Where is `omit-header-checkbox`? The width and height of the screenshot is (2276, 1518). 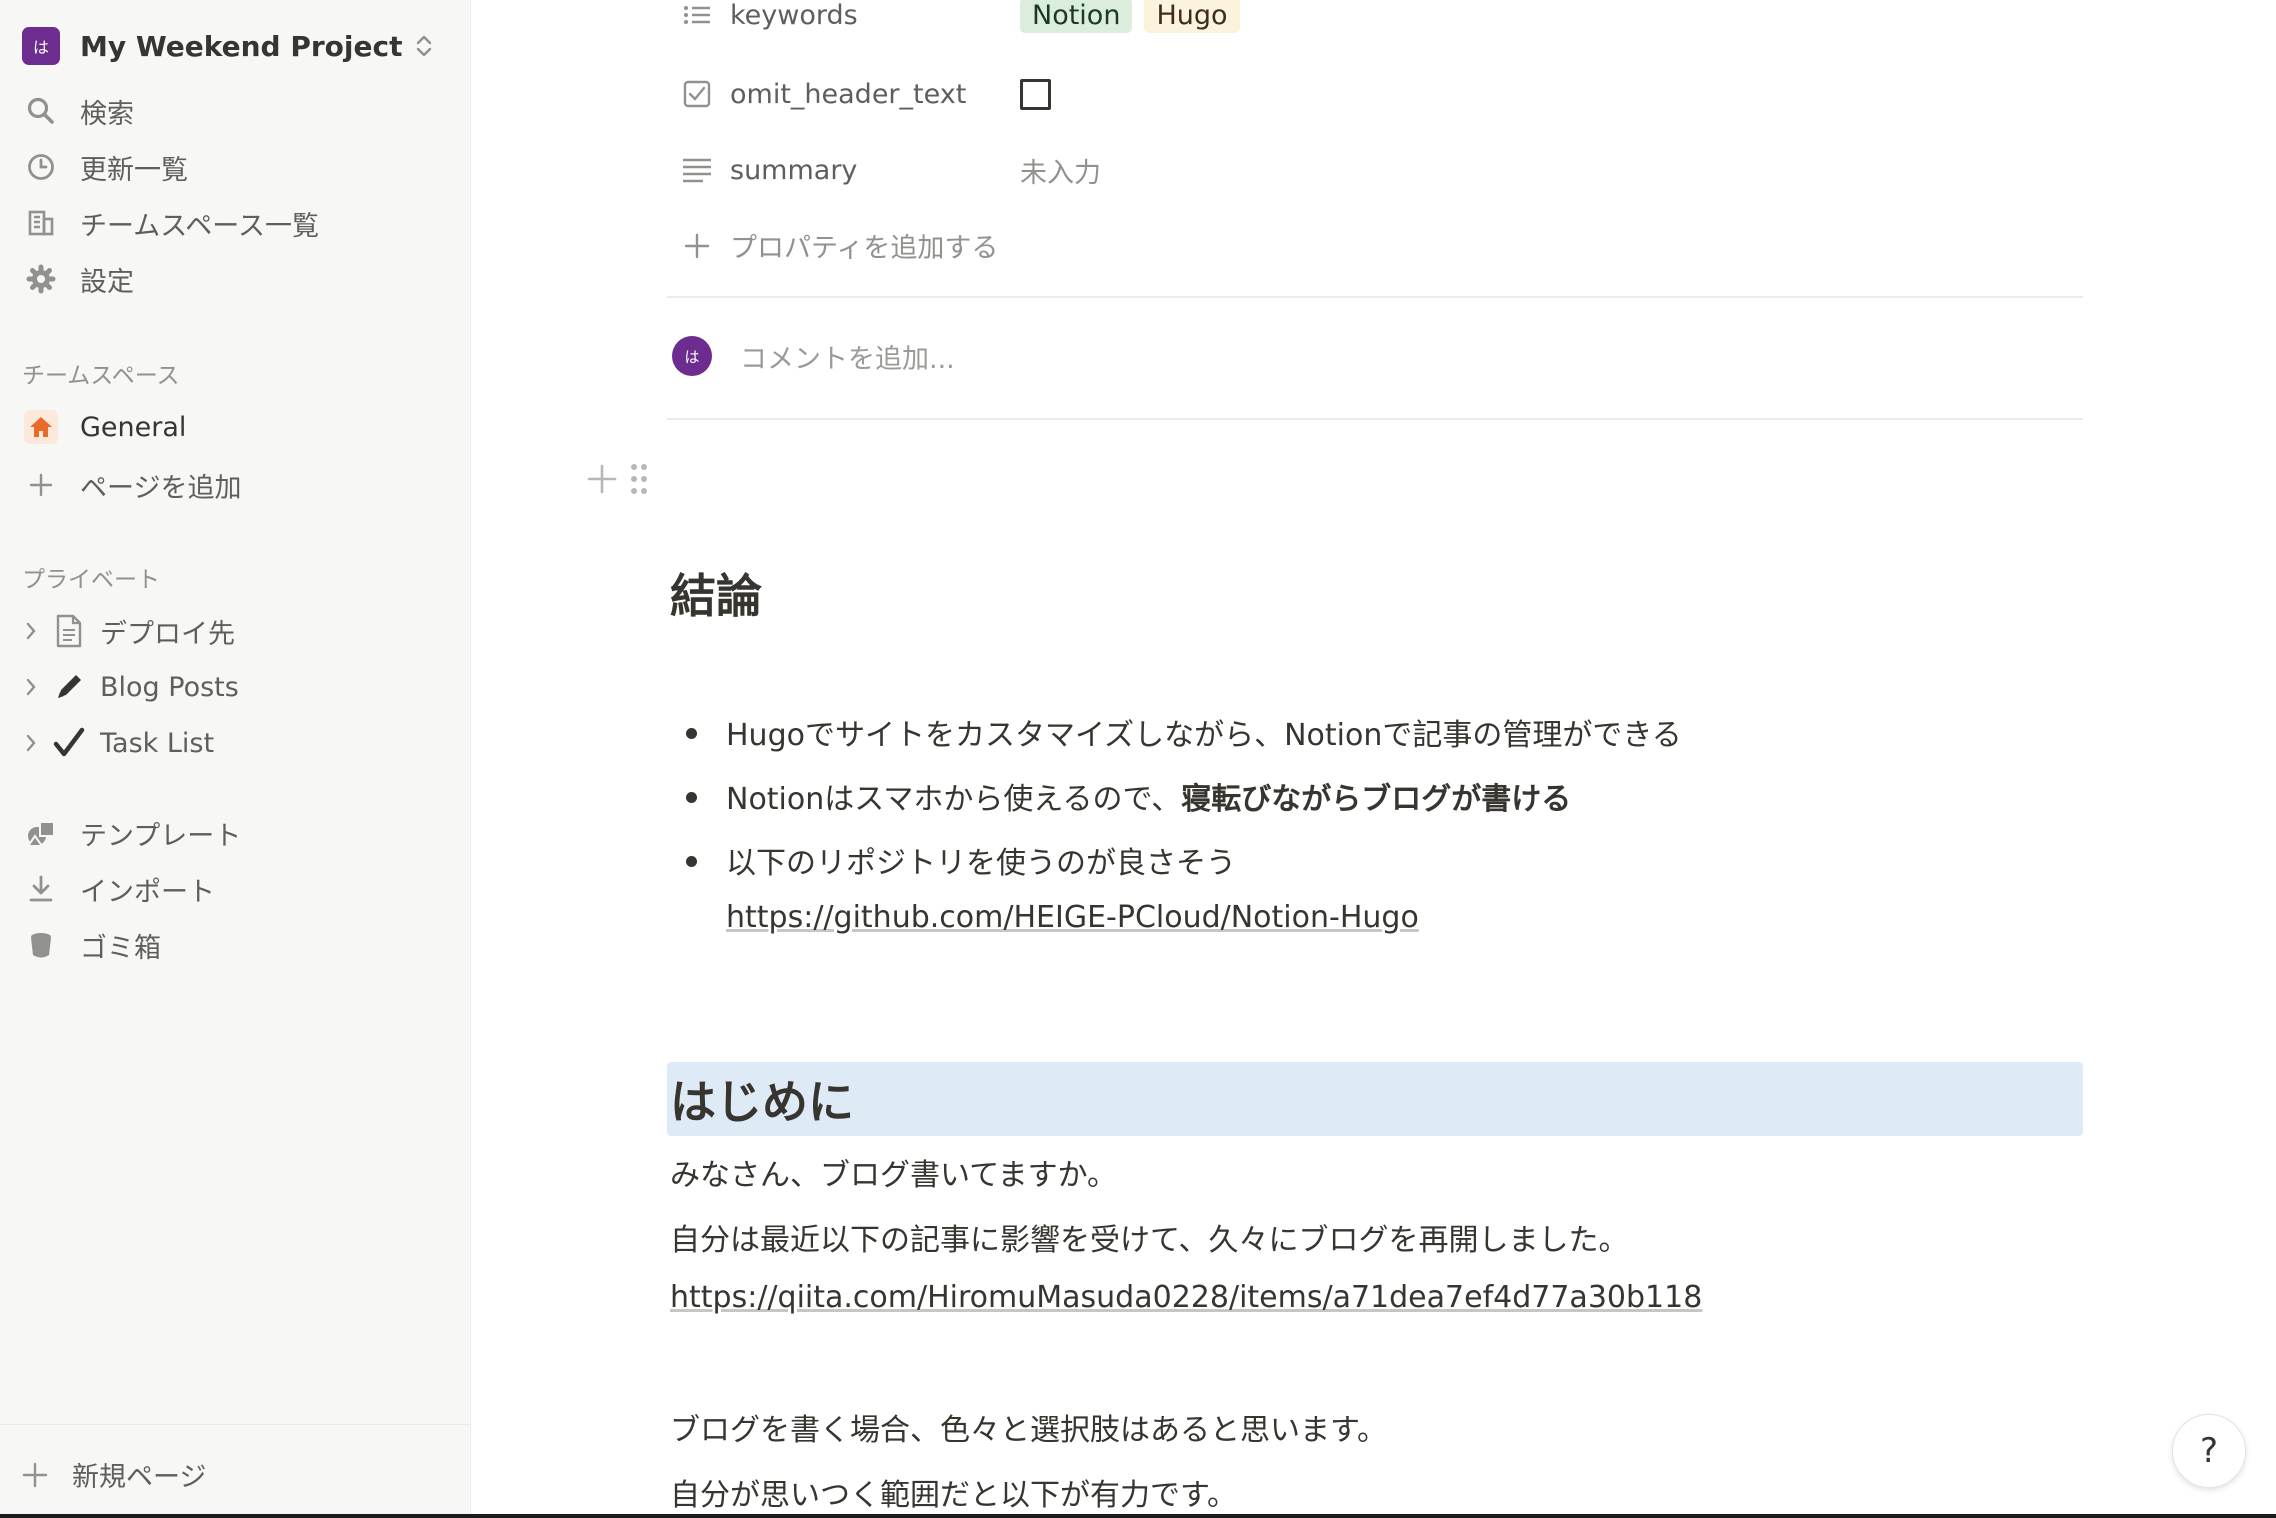
omit-header-checkbox is located at coordinates (1035, 94).